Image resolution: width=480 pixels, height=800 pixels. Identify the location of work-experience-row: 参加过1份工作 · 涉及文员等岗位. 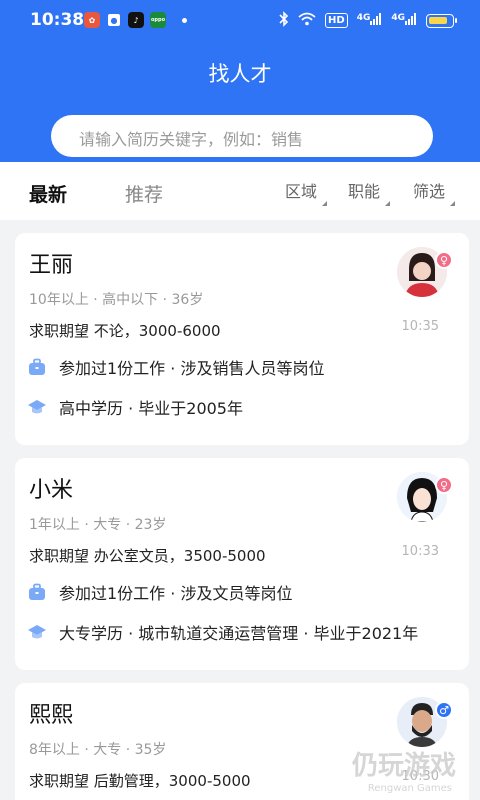
(159, 592).